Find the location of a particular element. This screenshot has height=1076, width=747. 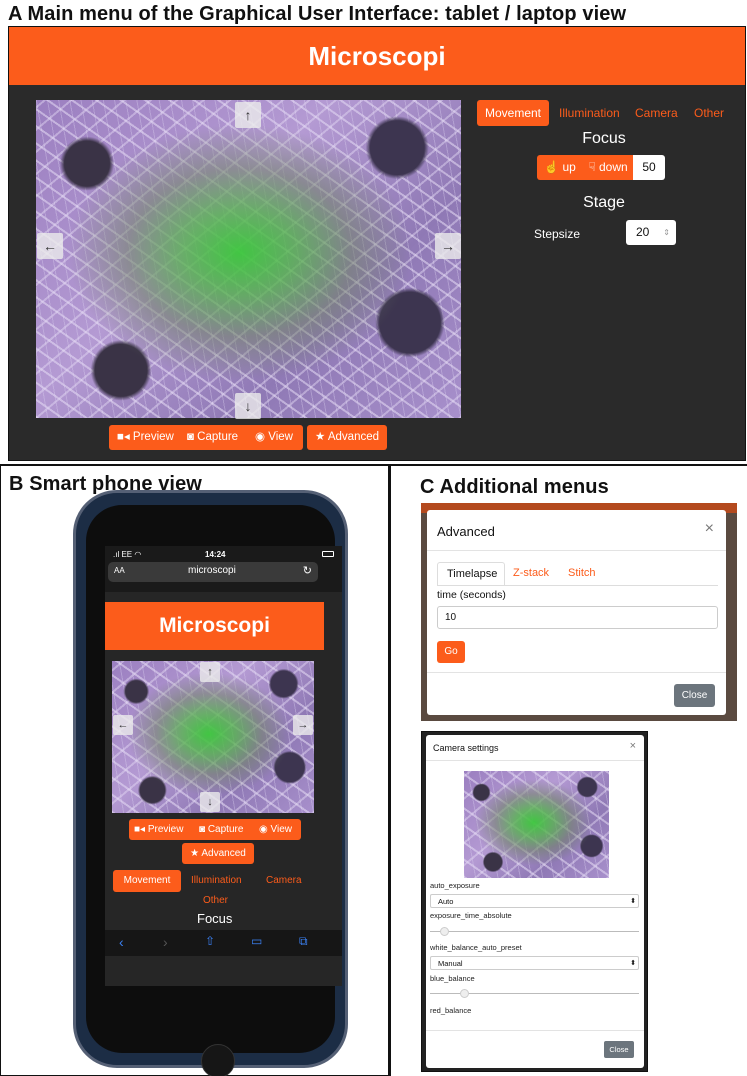

move-left-button: ← is located at coordinates (50, 246).